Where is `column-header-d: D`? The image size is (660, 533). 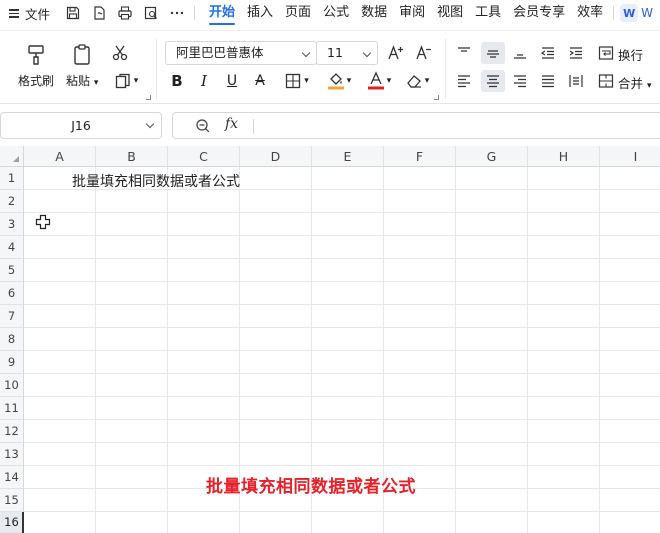
column-header-d: D is located at coordinates (276, 156).